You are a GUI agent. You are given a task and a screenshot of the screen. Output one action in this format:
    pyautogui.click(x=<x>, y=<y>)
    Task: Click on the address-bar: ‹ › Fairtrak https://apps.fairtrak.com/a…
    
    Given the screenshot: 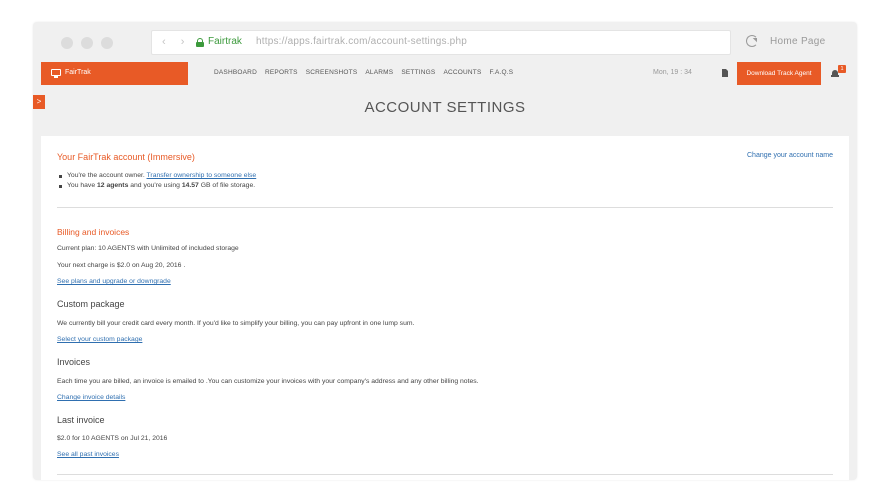 What is the action you would take?
    pyautogui.click(x=441, y=42)
    